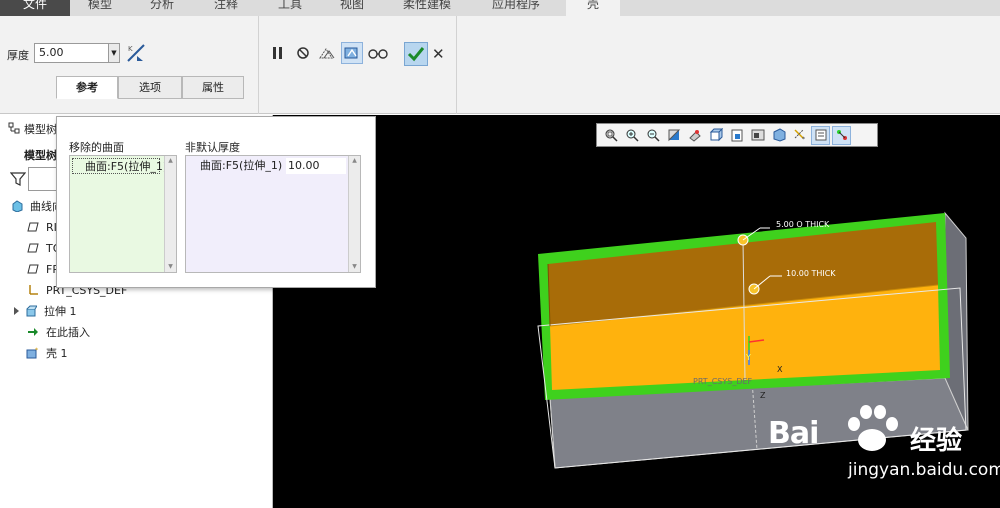  Describe the element at coordinates (213, 87) in the screenshot. I see `tab-properties: 属性` at that location.